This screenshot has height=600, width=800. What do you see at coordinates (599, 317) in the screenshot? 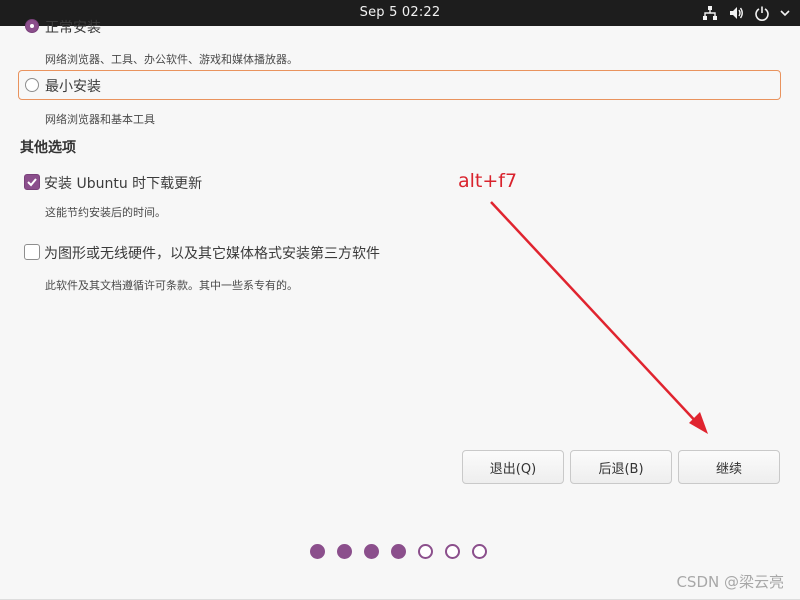
I see `annotation-arrow-icon` at bounding box center [599, 317].